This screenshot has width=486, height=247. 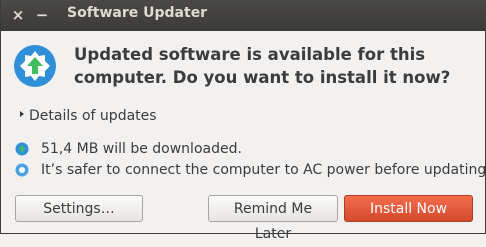 I want to click on download-info-text: 51,4 MB will be downloaded., so click(x=141, y=149).